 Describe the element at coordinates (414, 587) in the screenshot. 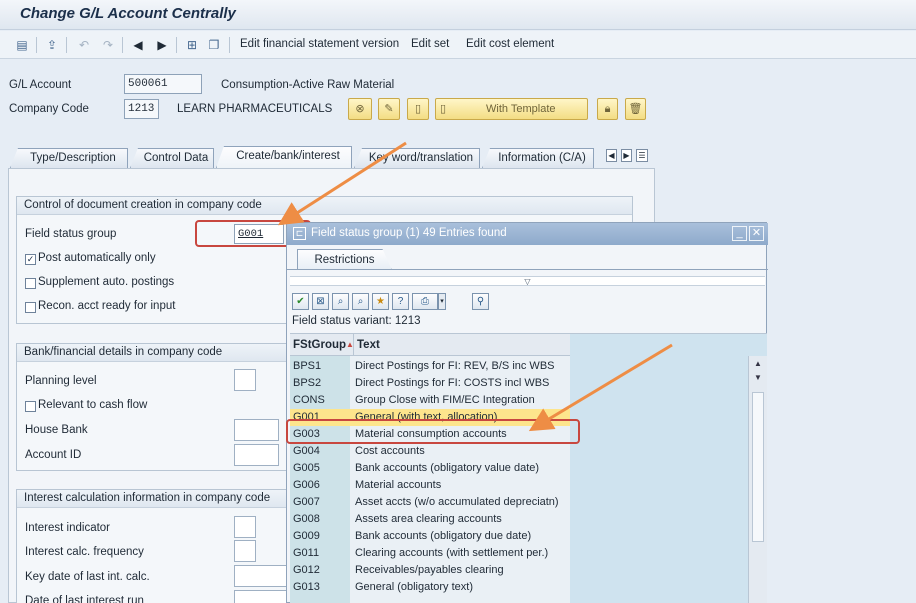

I see `text-cell: General (obligatory text)` at that location.